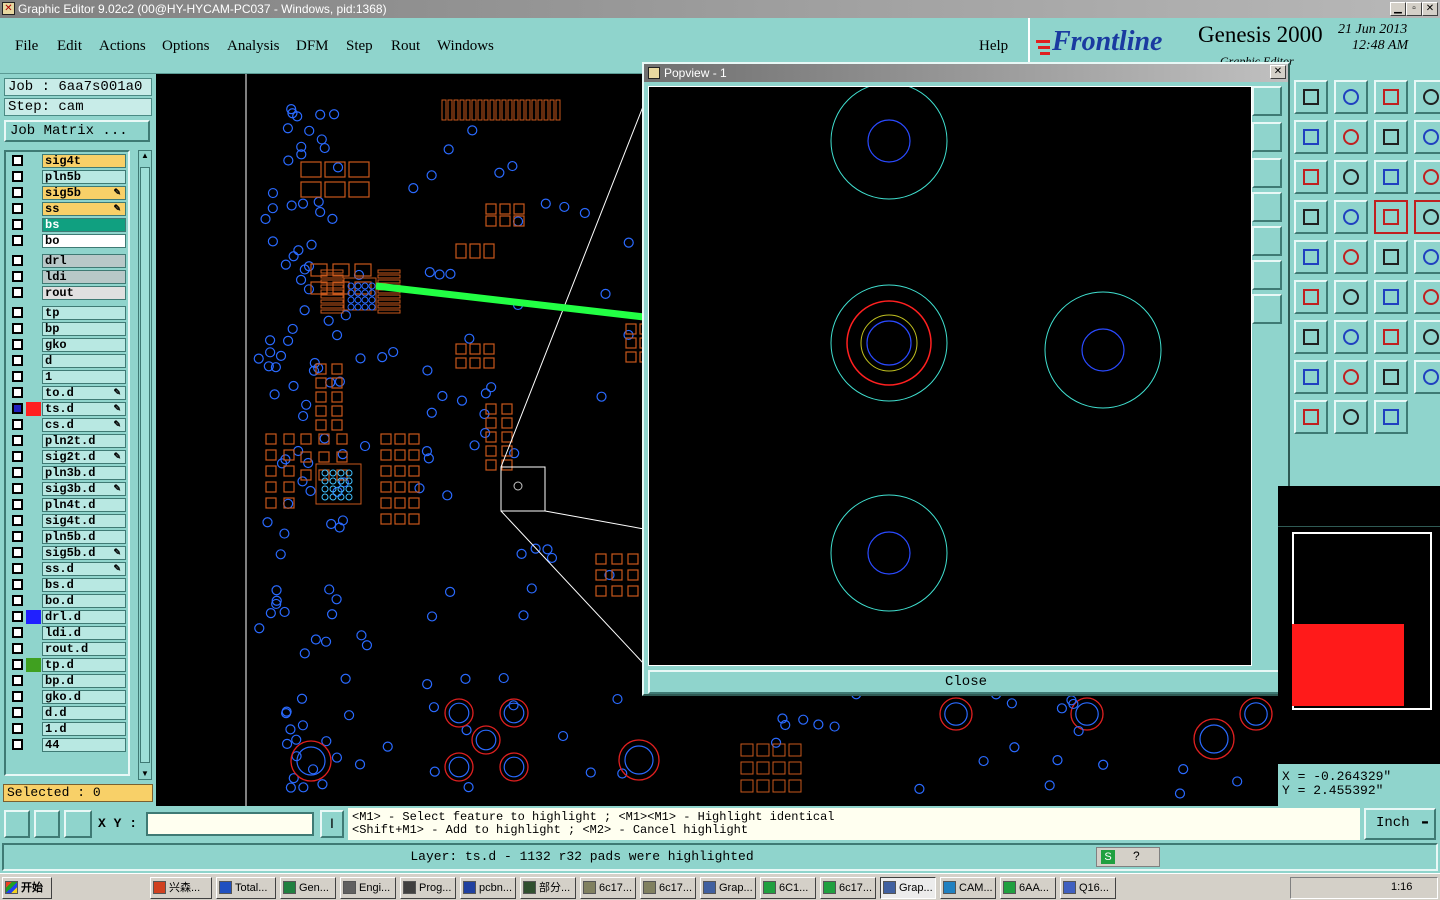 This screenshot has height=900, width=1440. I want to click on layer-name: tp, so click(84, 313).